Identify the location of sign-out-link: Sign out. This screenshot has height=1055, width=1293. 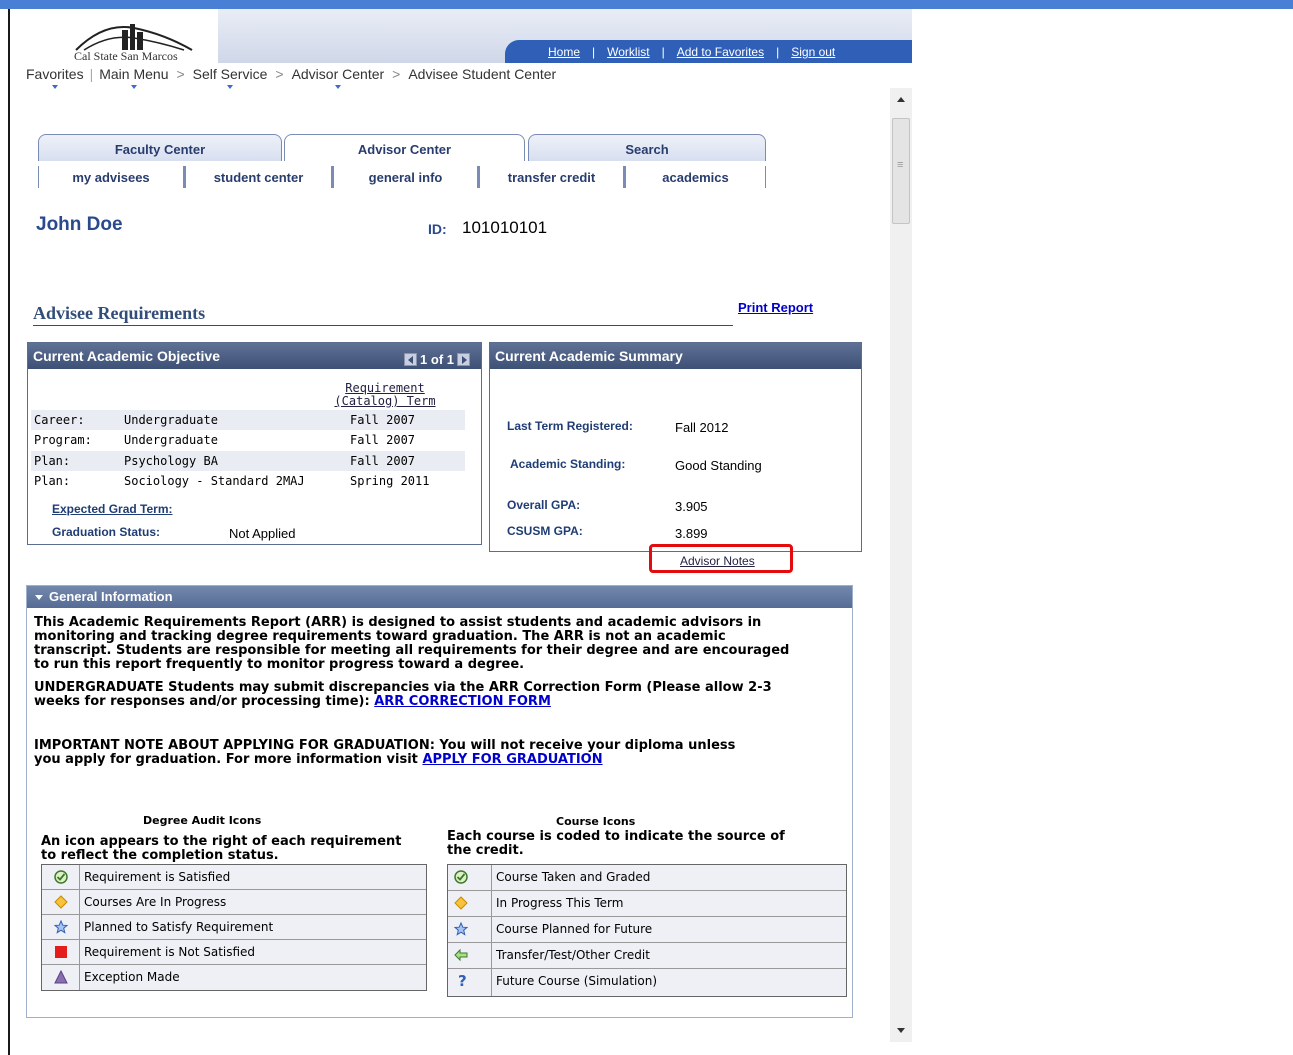
(813, 52).